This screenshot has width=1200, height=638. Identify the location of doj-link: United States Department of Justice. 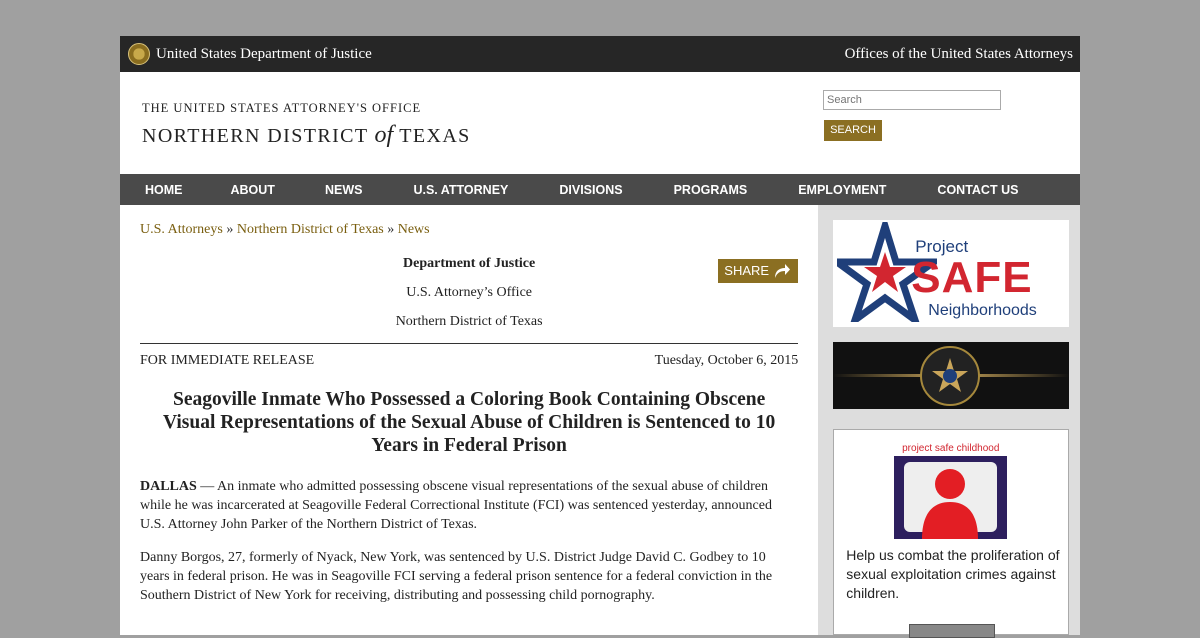
(246, 54).